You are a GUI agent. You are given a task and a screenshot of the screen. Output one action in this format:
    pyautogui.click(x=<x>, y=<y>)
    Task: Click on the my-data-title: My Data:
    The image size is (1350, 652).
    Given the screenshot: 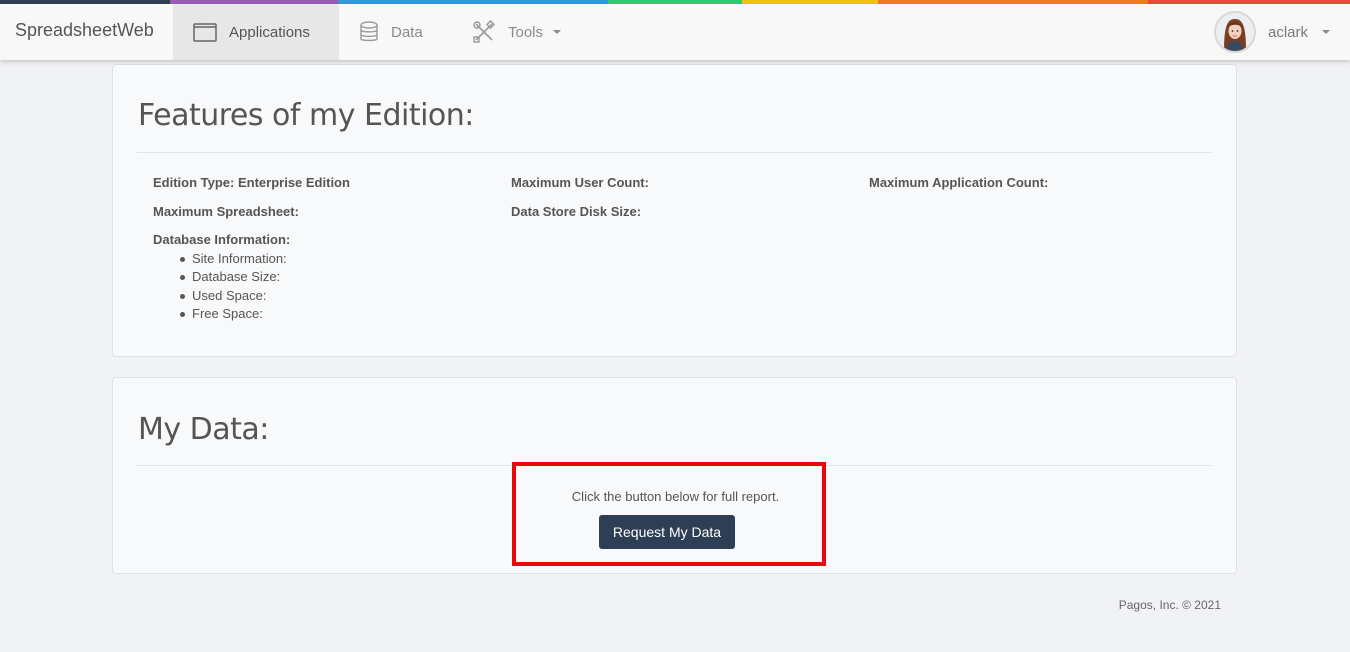 What is the action you would take?
    pyautogui.click(x=203, y=429)
    